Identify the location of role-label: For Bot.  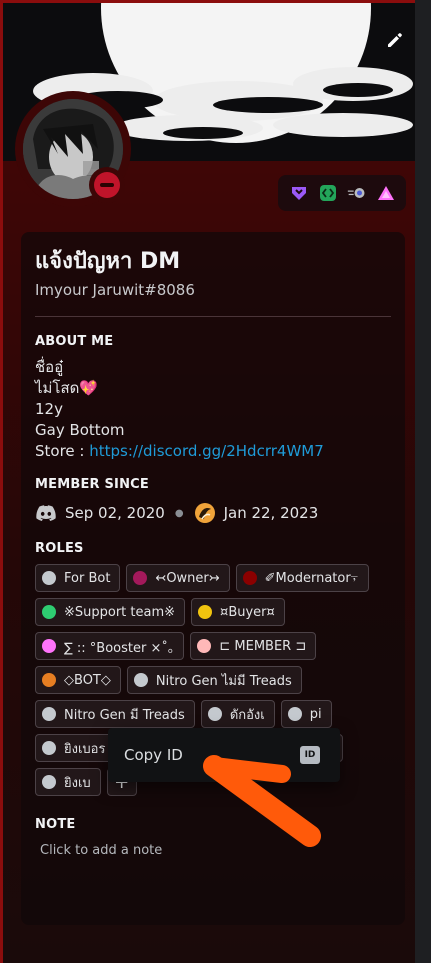
(87, 578).